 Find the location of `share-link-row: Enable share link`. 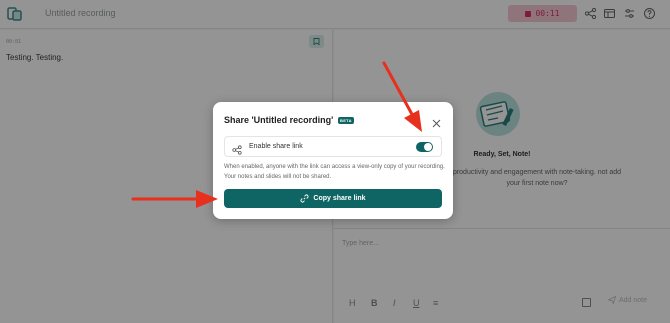

share-link-row: Enable share link is located at coordinates (333, 146).